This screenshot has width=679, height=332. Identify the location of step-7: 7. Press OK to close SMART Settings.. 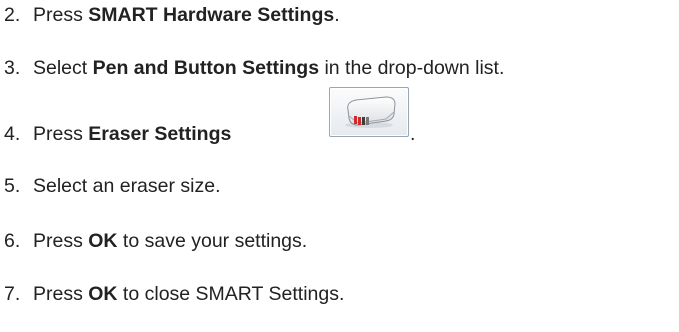
(174, 294).